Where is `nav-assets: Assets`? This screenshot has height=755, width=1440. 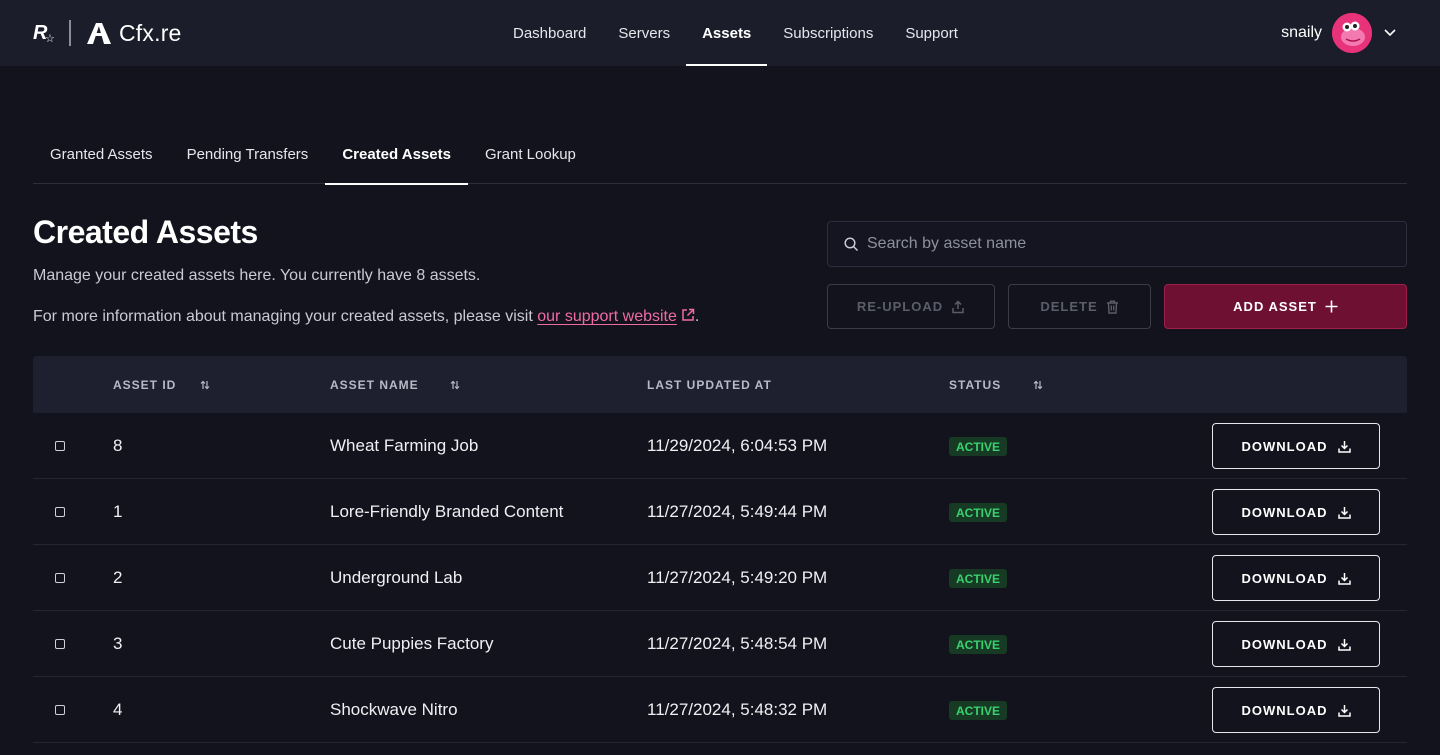 nav-assets: Assets is located at coordinates (727, 33).